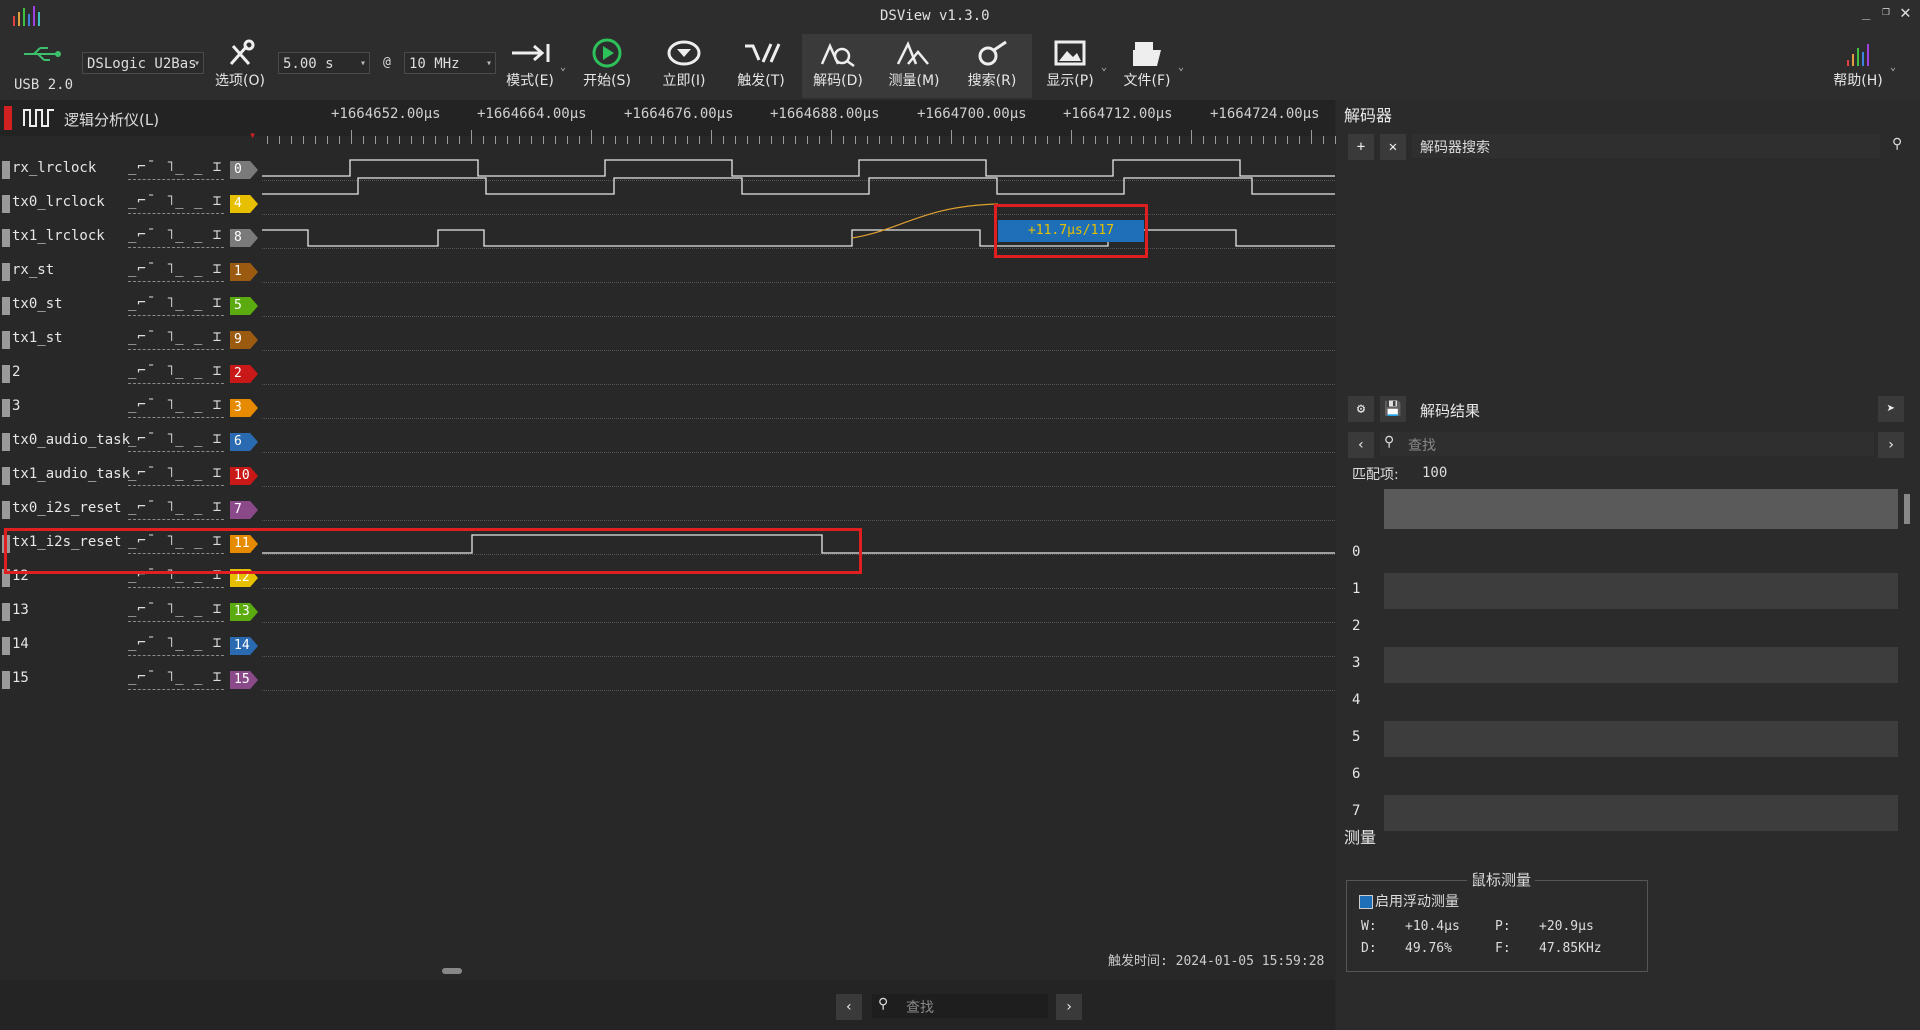 Image resolution: width=1920 pixels, height=1030 pixels. I want to click on channel-index-badge: 2, so click(244, 374).